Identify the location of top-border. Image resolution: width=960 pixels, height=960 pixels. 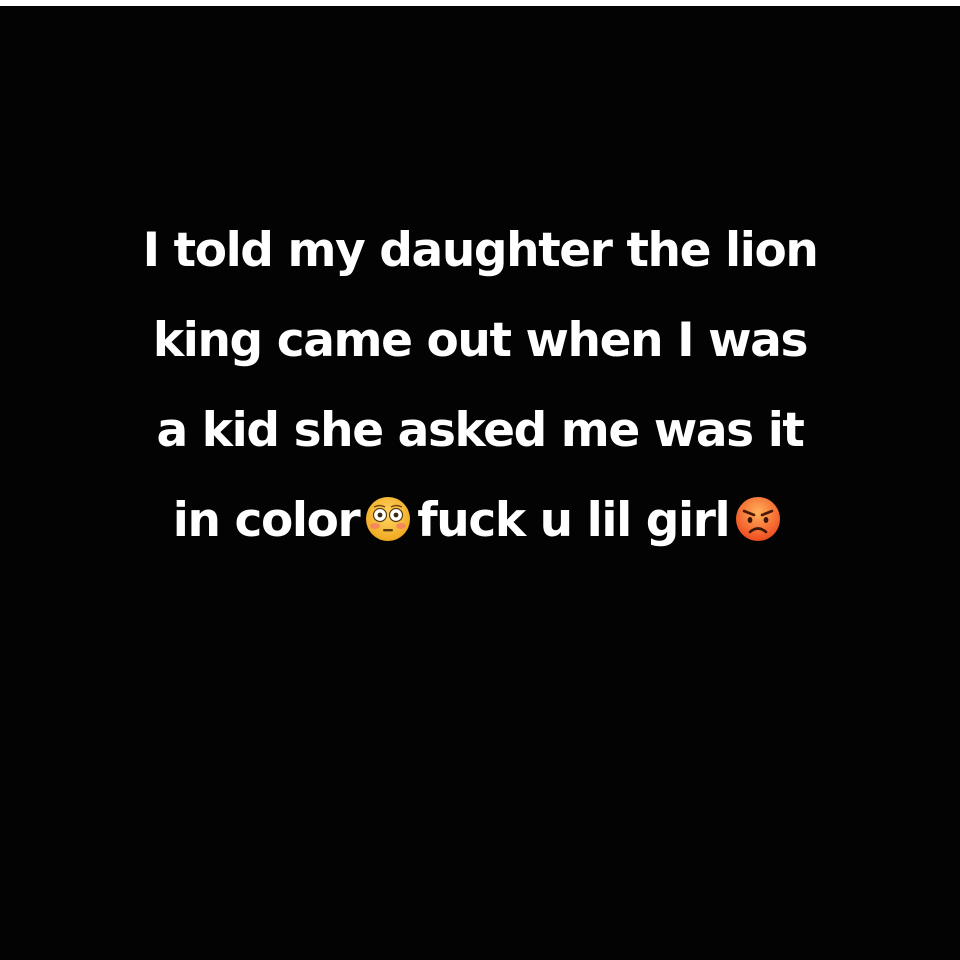
(480, 3).